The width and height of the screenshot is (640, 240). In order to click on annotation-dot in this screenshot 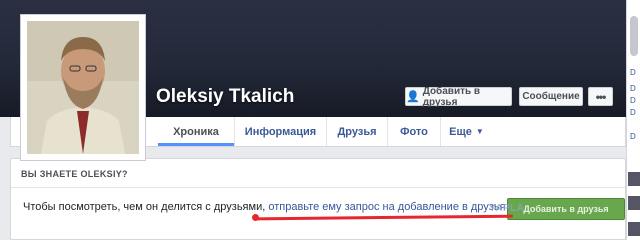, I will do `click(255, 217)`.